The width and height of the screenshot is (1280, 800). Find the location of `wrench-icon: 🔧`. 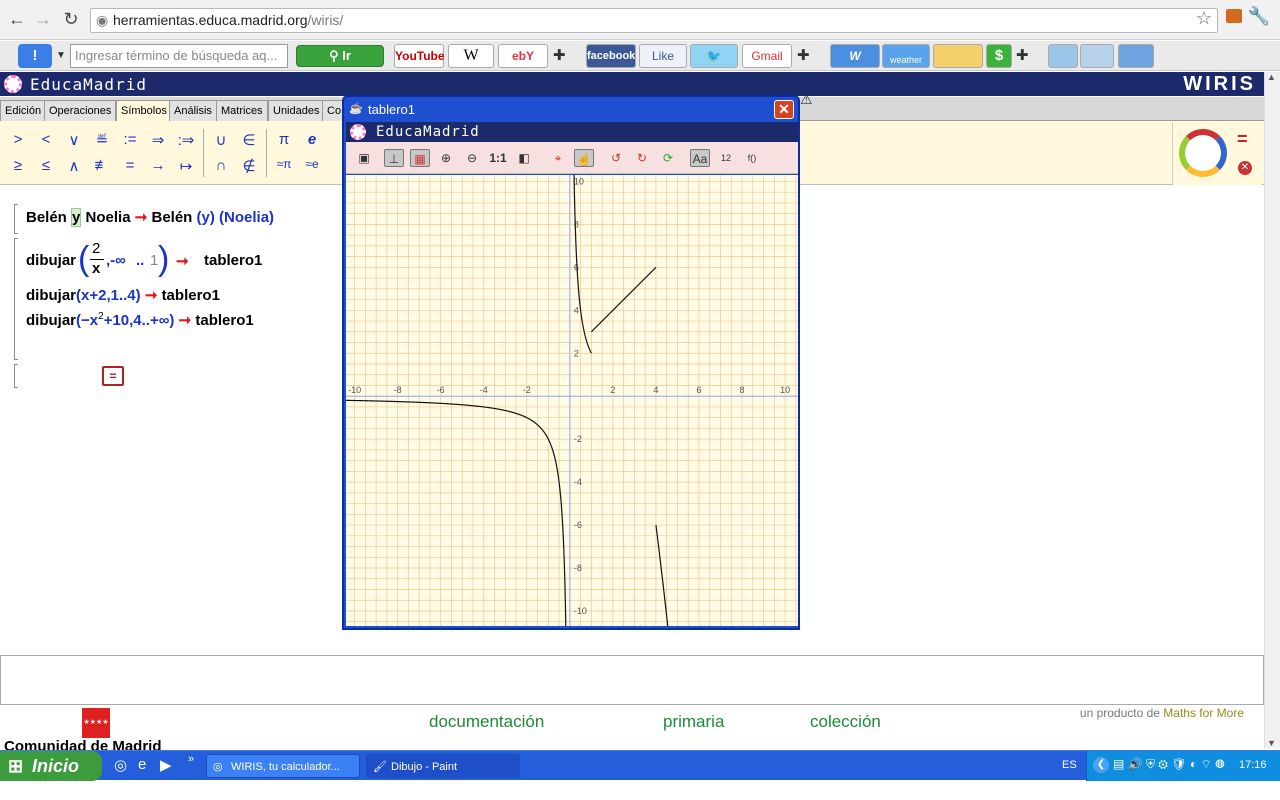

wrench-icon: 🔧 is located at coordinates (1259, 16).